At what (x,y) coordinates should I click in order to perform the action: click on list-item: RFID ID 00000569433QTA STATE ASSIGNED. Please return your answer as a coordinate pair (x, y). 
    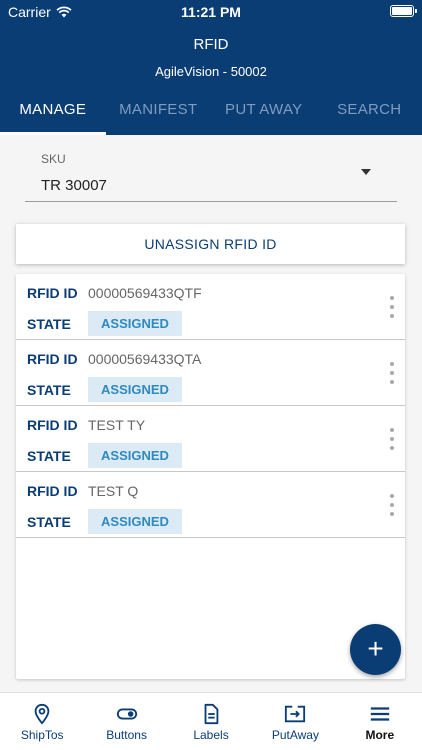
    Looking at the image, I should click on (210, 373).